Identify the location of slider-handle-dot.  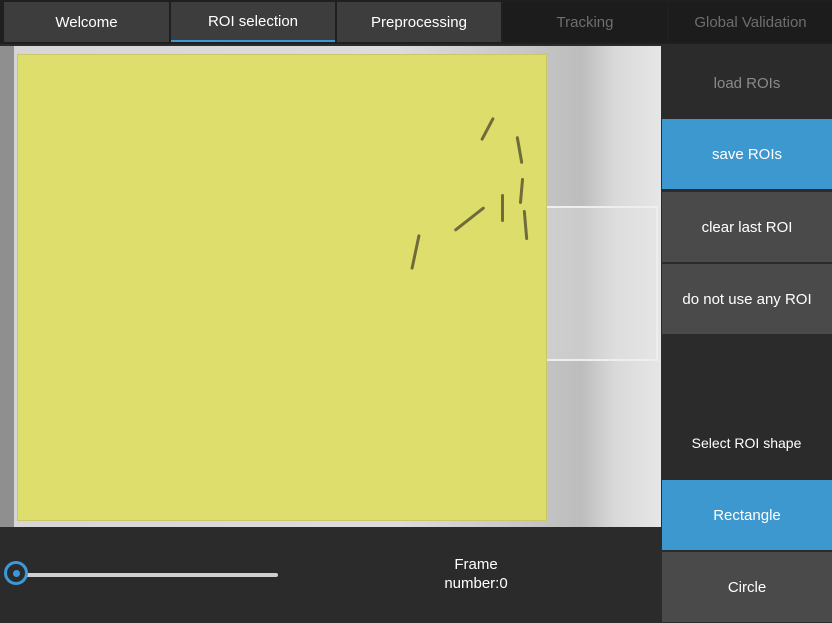
(16, 573).